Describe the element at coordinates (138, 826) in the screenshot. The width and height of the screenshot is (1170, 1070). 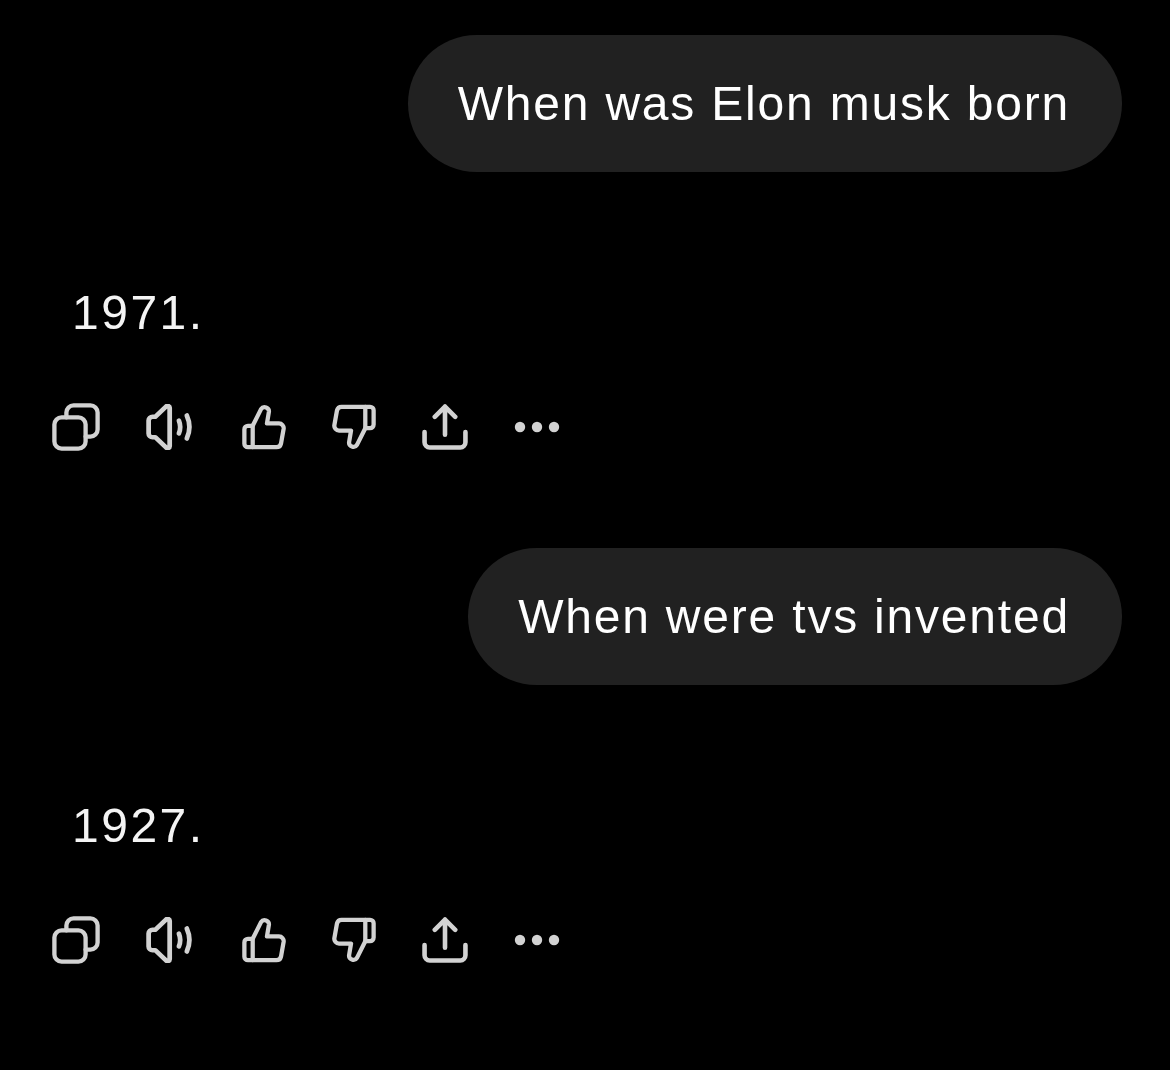
I see `reply-text: 1927.` at that location.